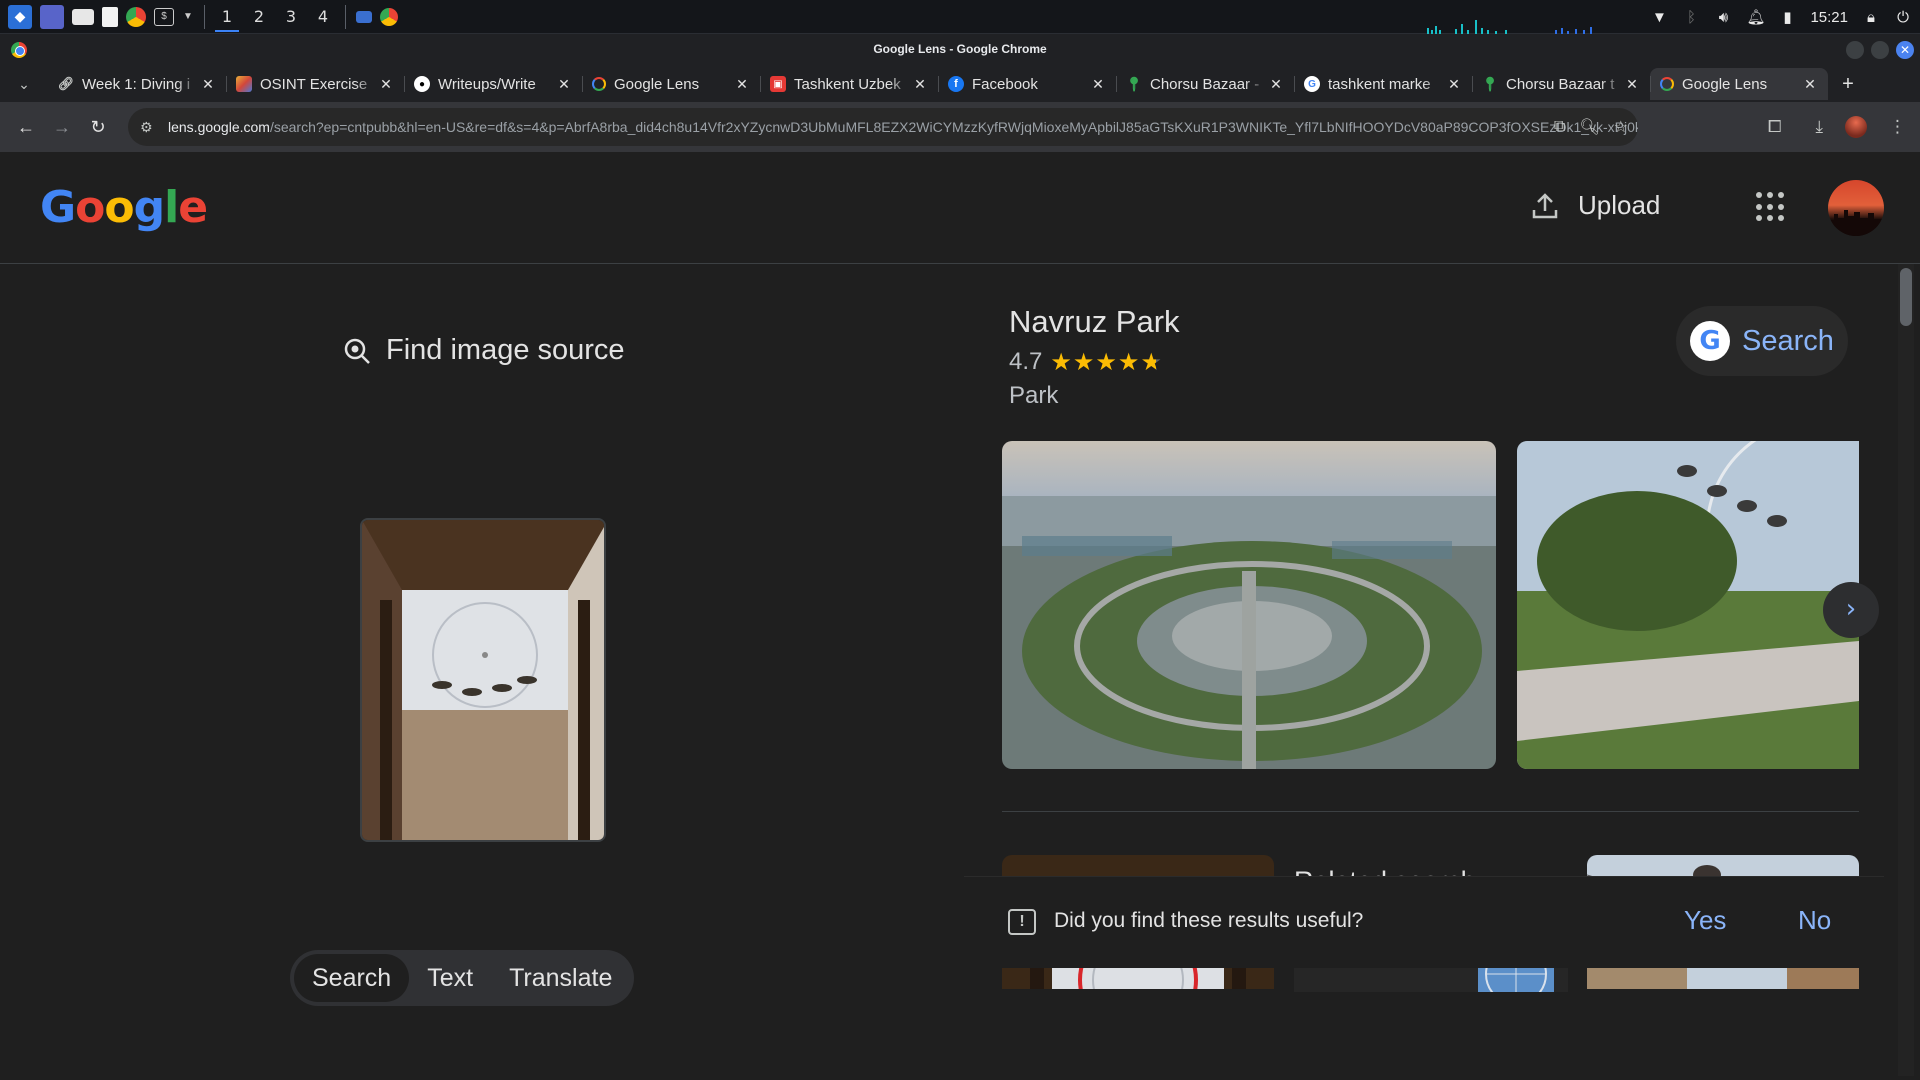  Describe the element at coordinates (422, 84) in the screenshot. I see `github-icon: ●` at that location.